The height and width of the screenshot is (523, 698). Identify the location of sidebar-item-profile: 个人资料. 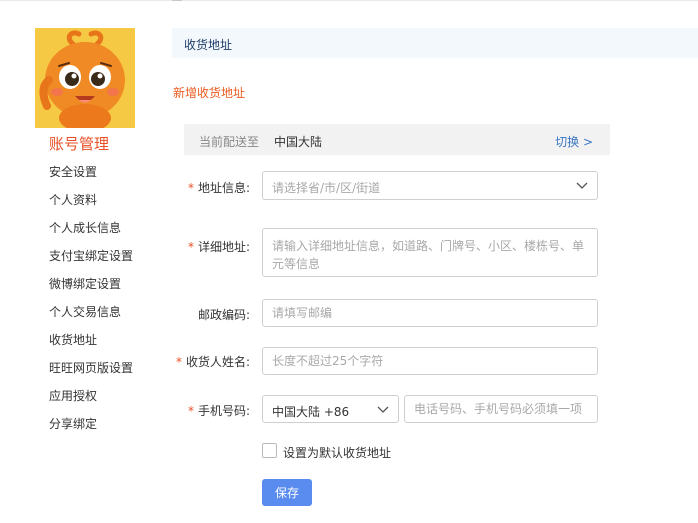
(91, 204).